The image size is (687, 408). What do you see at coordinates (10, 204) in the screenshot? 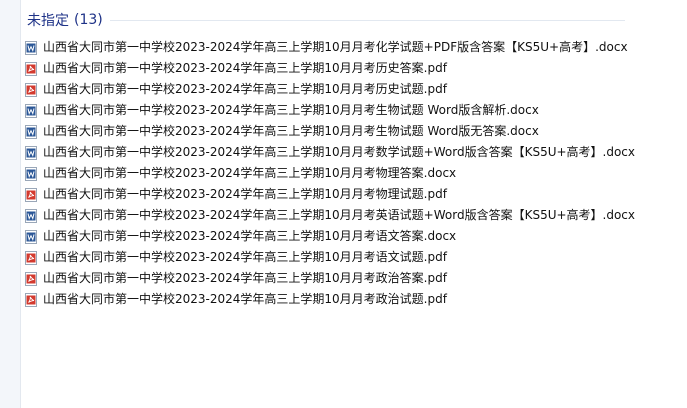
I see `navigation-pane-edge` at bounding box center [10, 204].